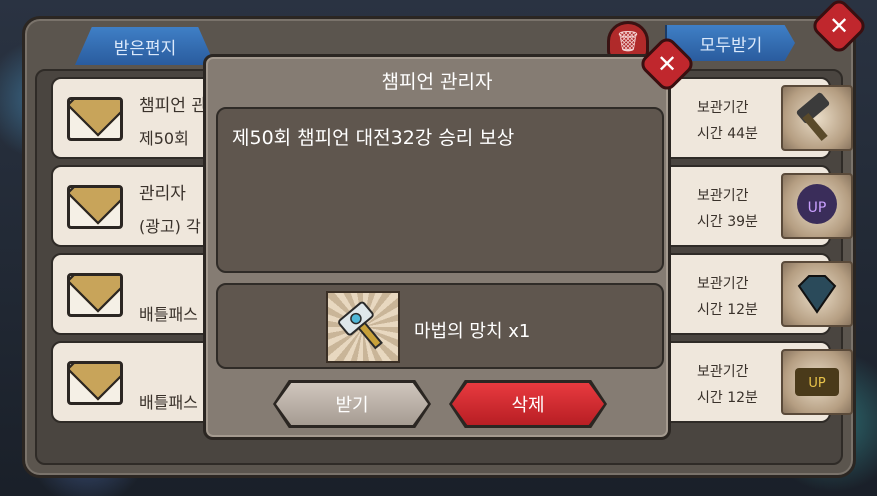  I want to click on mail-expiry: 보관기간 시간 44분, so click(737, 121).